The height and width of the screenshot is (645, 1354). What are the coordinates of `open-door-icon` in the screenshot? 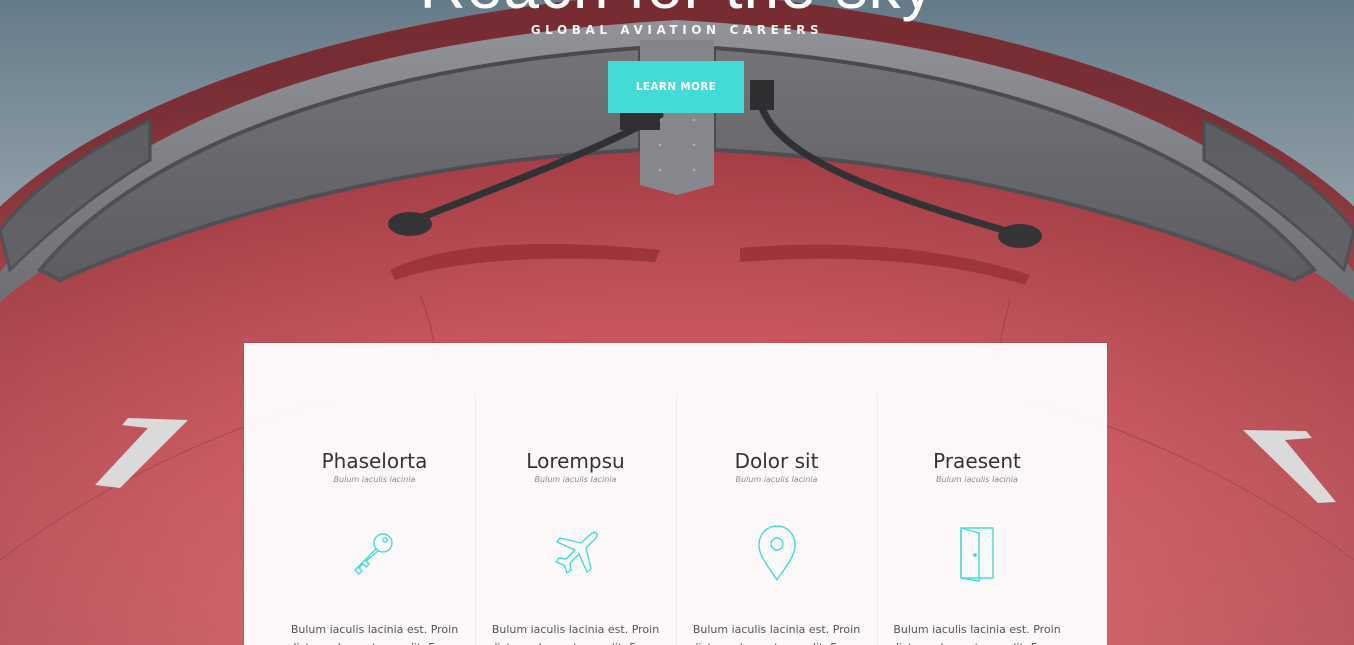 It's located at (977, 553).